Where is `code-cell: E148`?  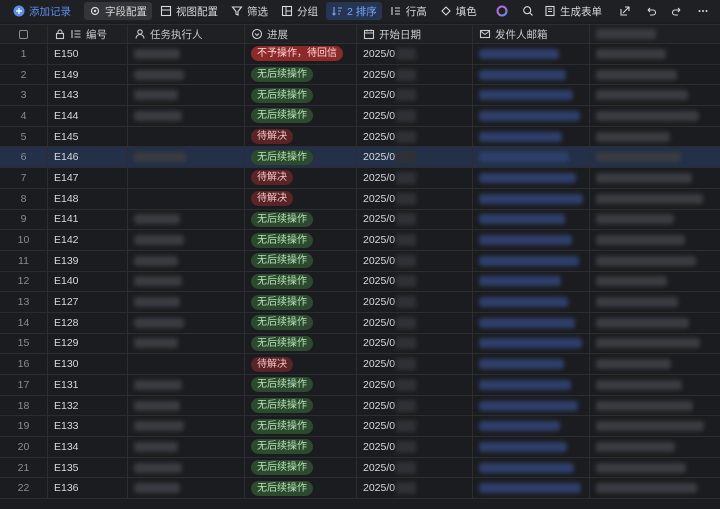 code-cell: E148 is located at coordinates (88, 198).